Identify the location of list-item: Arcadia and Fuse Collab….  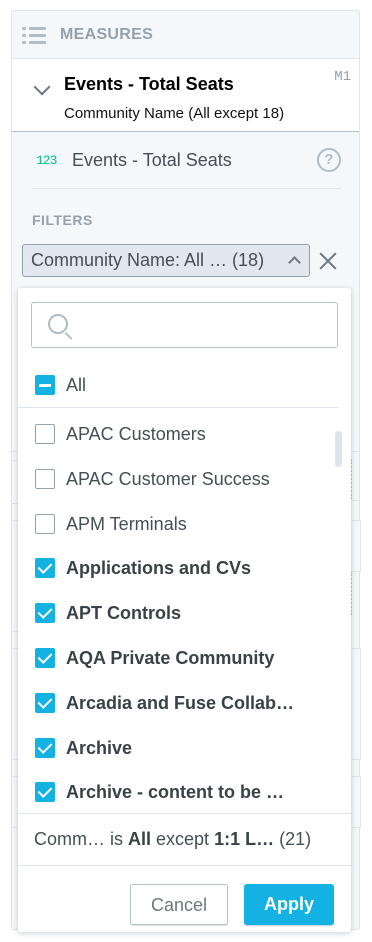
(178, 703).